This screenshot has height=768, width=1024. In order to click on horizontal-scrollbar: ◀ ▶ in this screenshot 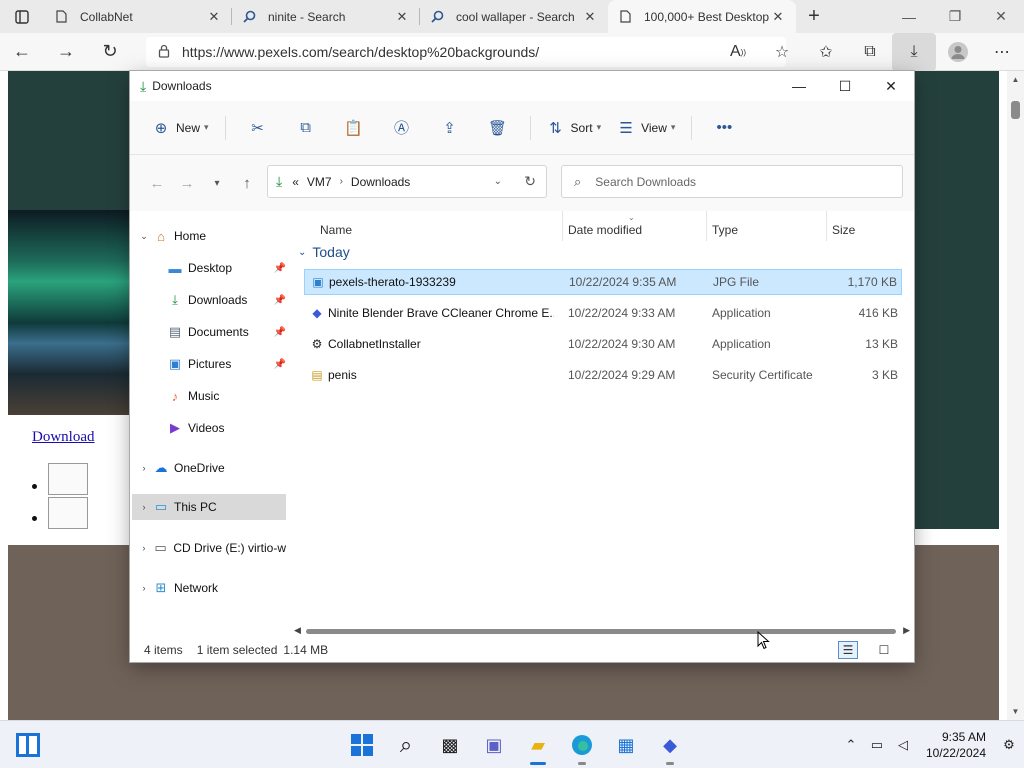, I will do `click(603, 631)`.